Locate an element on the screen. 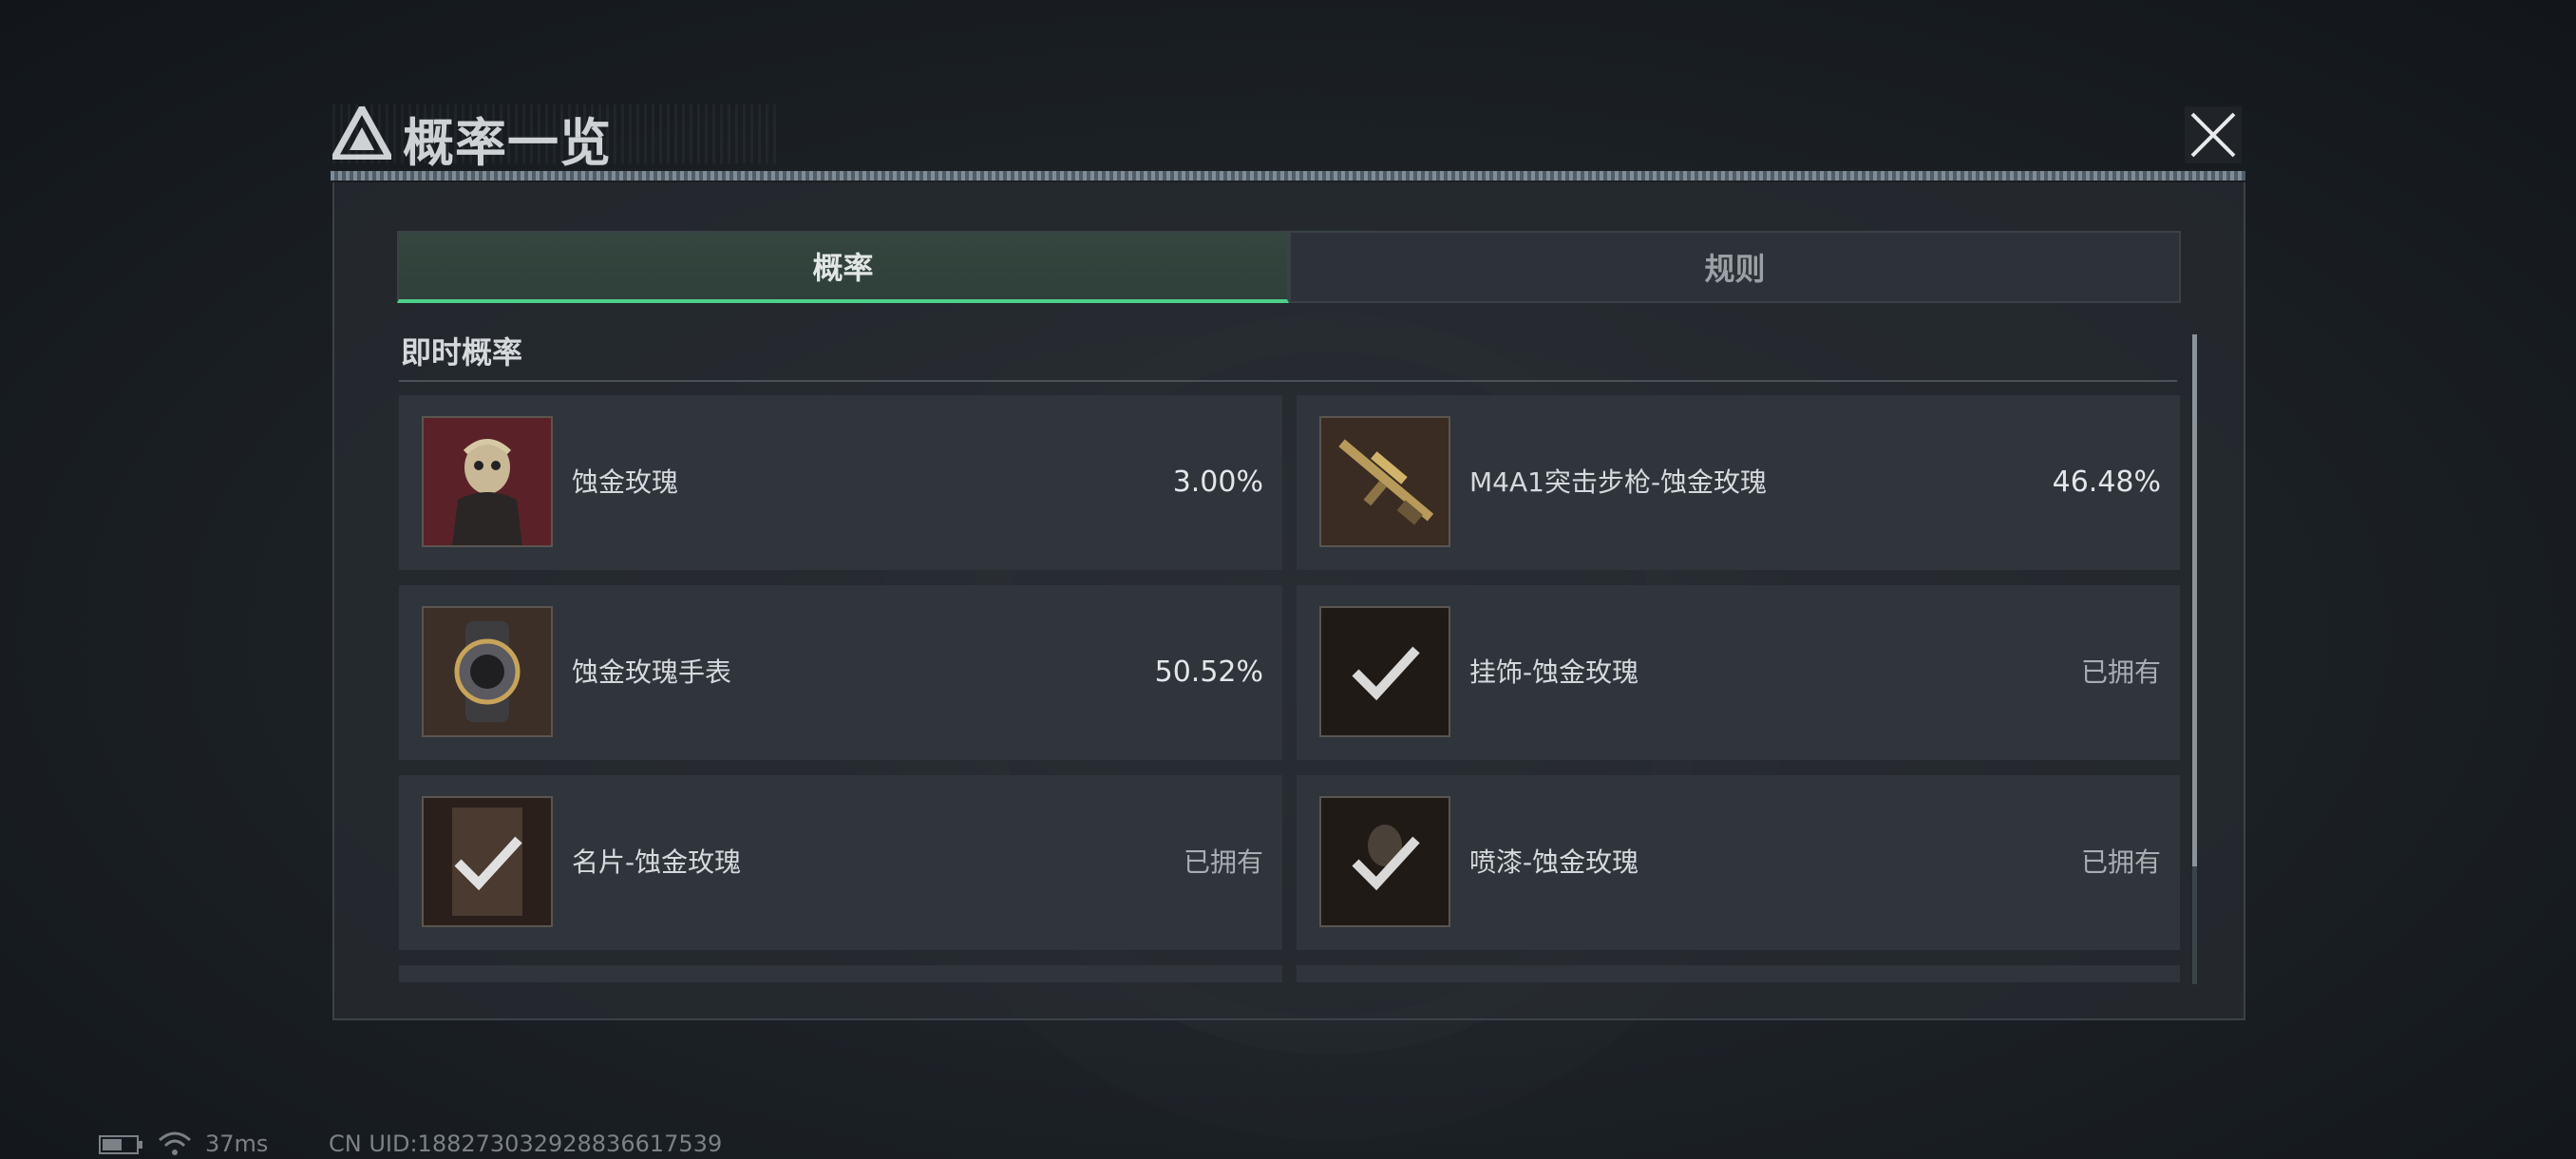  logo-icon is located at coordinates (361, 133).